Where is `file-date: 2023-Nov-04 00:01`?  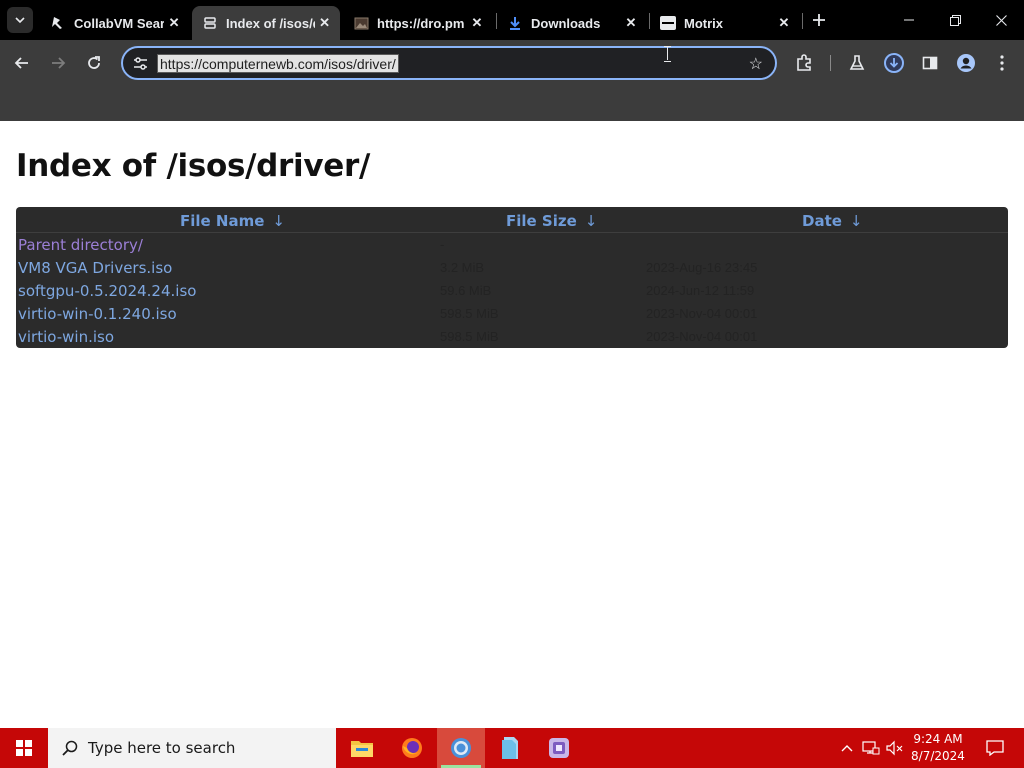 file-date: 2023-Nov-04 00:01 is located at coordinates (702, 336).